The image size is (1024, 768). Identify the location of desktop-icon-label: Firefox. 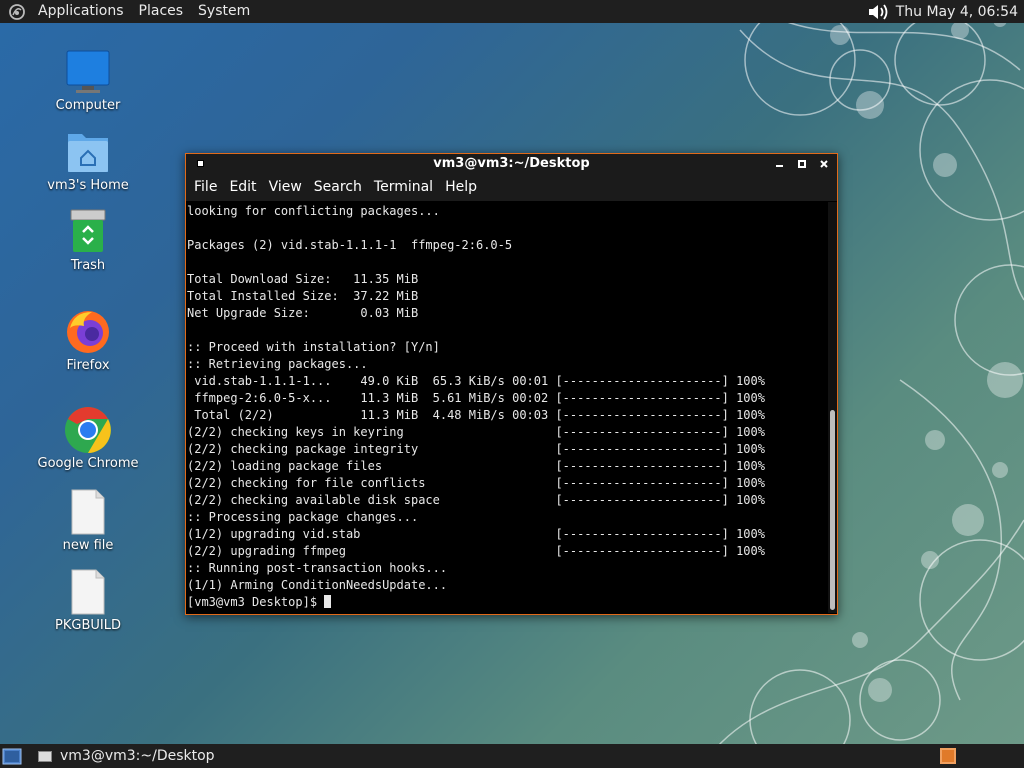
(88, 365).